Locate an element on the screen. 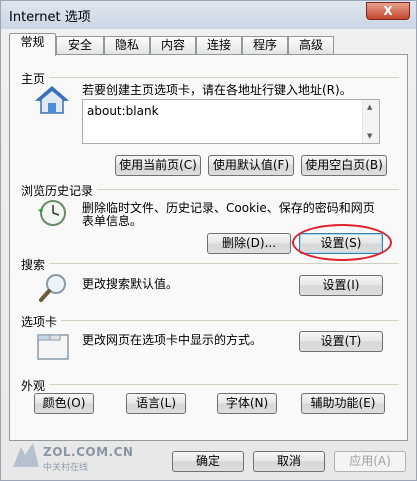  home-icon is located at coordinates (52, 100).